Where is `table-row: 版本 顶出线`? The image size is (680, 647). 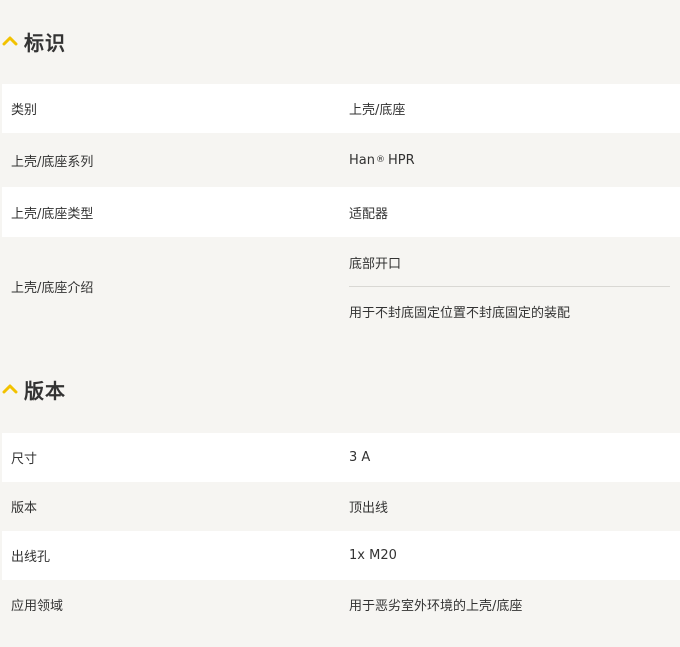 table-row: 版本 顶出线 is located at coordinates (341, 506).